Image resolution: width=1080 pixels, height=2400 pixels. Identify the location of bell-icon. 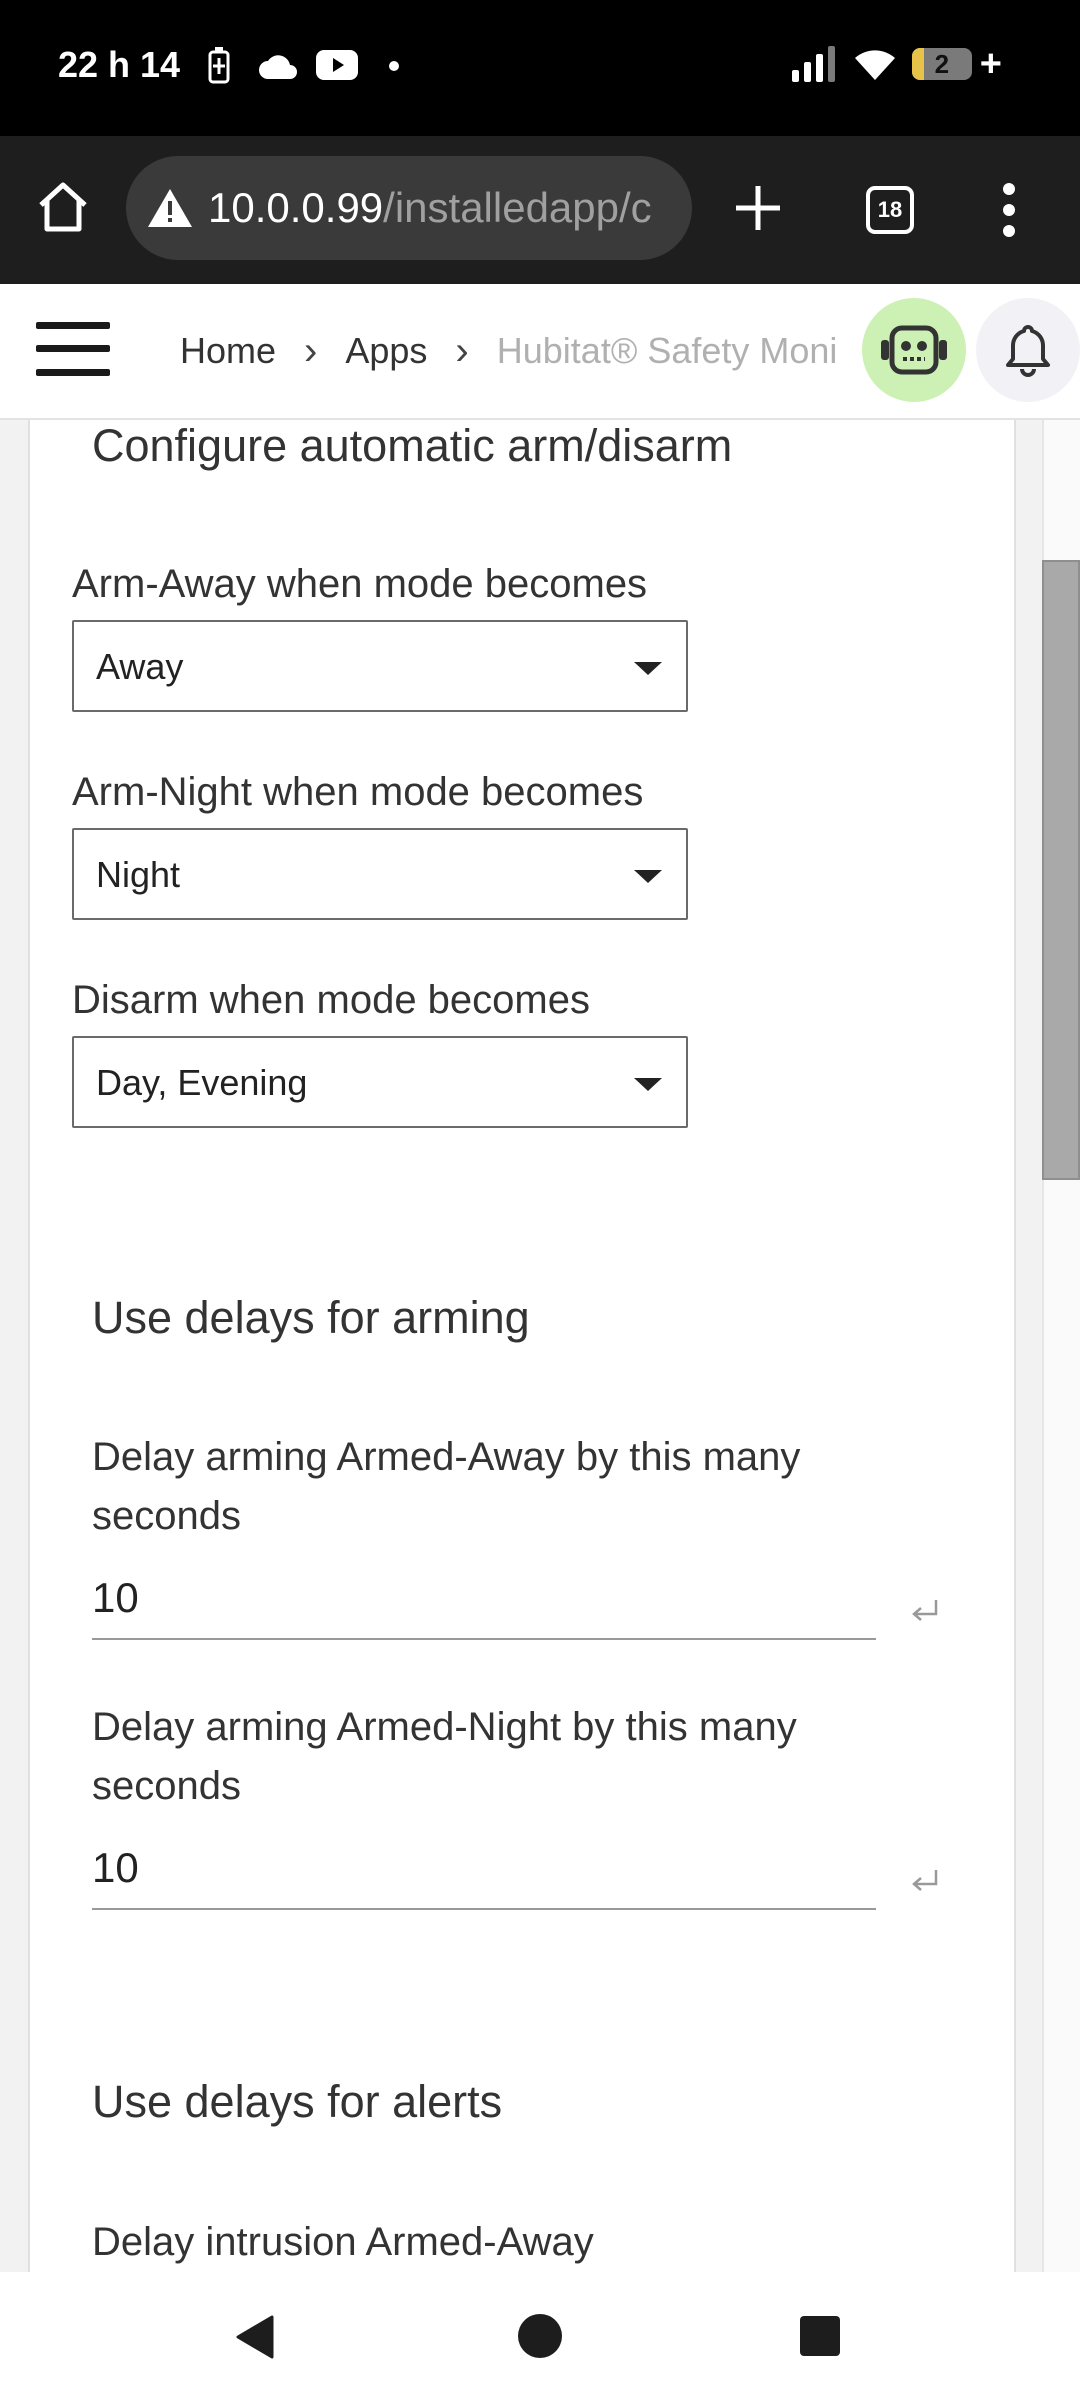
(1028, 351).